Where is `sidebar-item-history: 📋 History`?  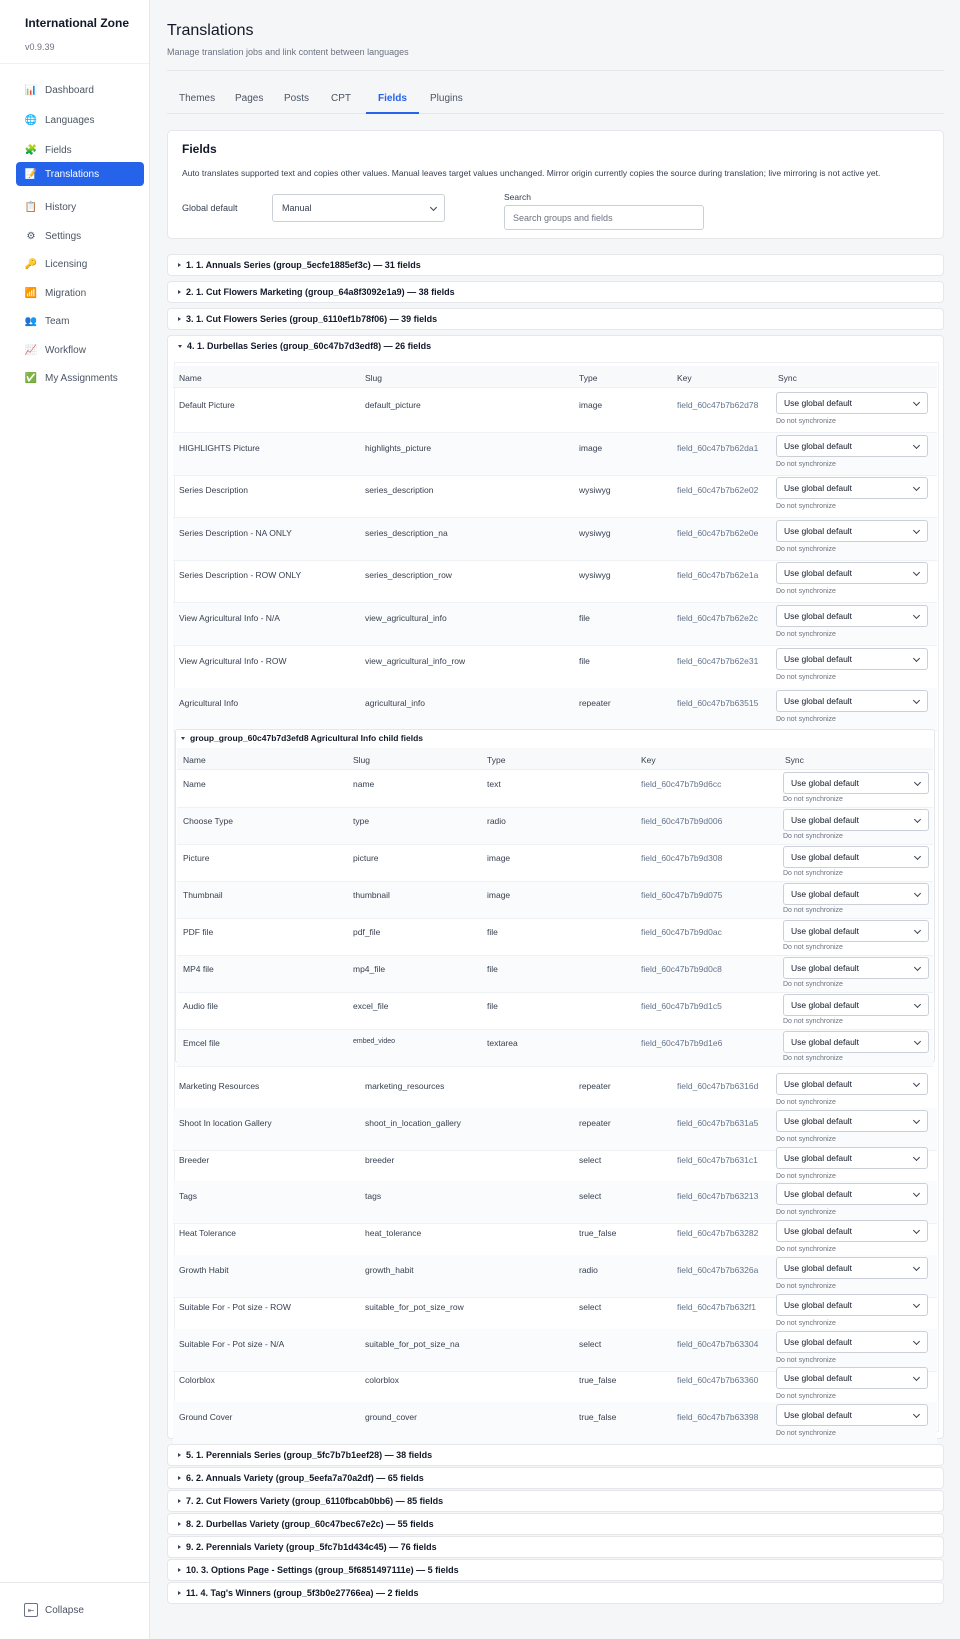 sidebar-item-history: 📋 History is located at coordinates (80, 207).